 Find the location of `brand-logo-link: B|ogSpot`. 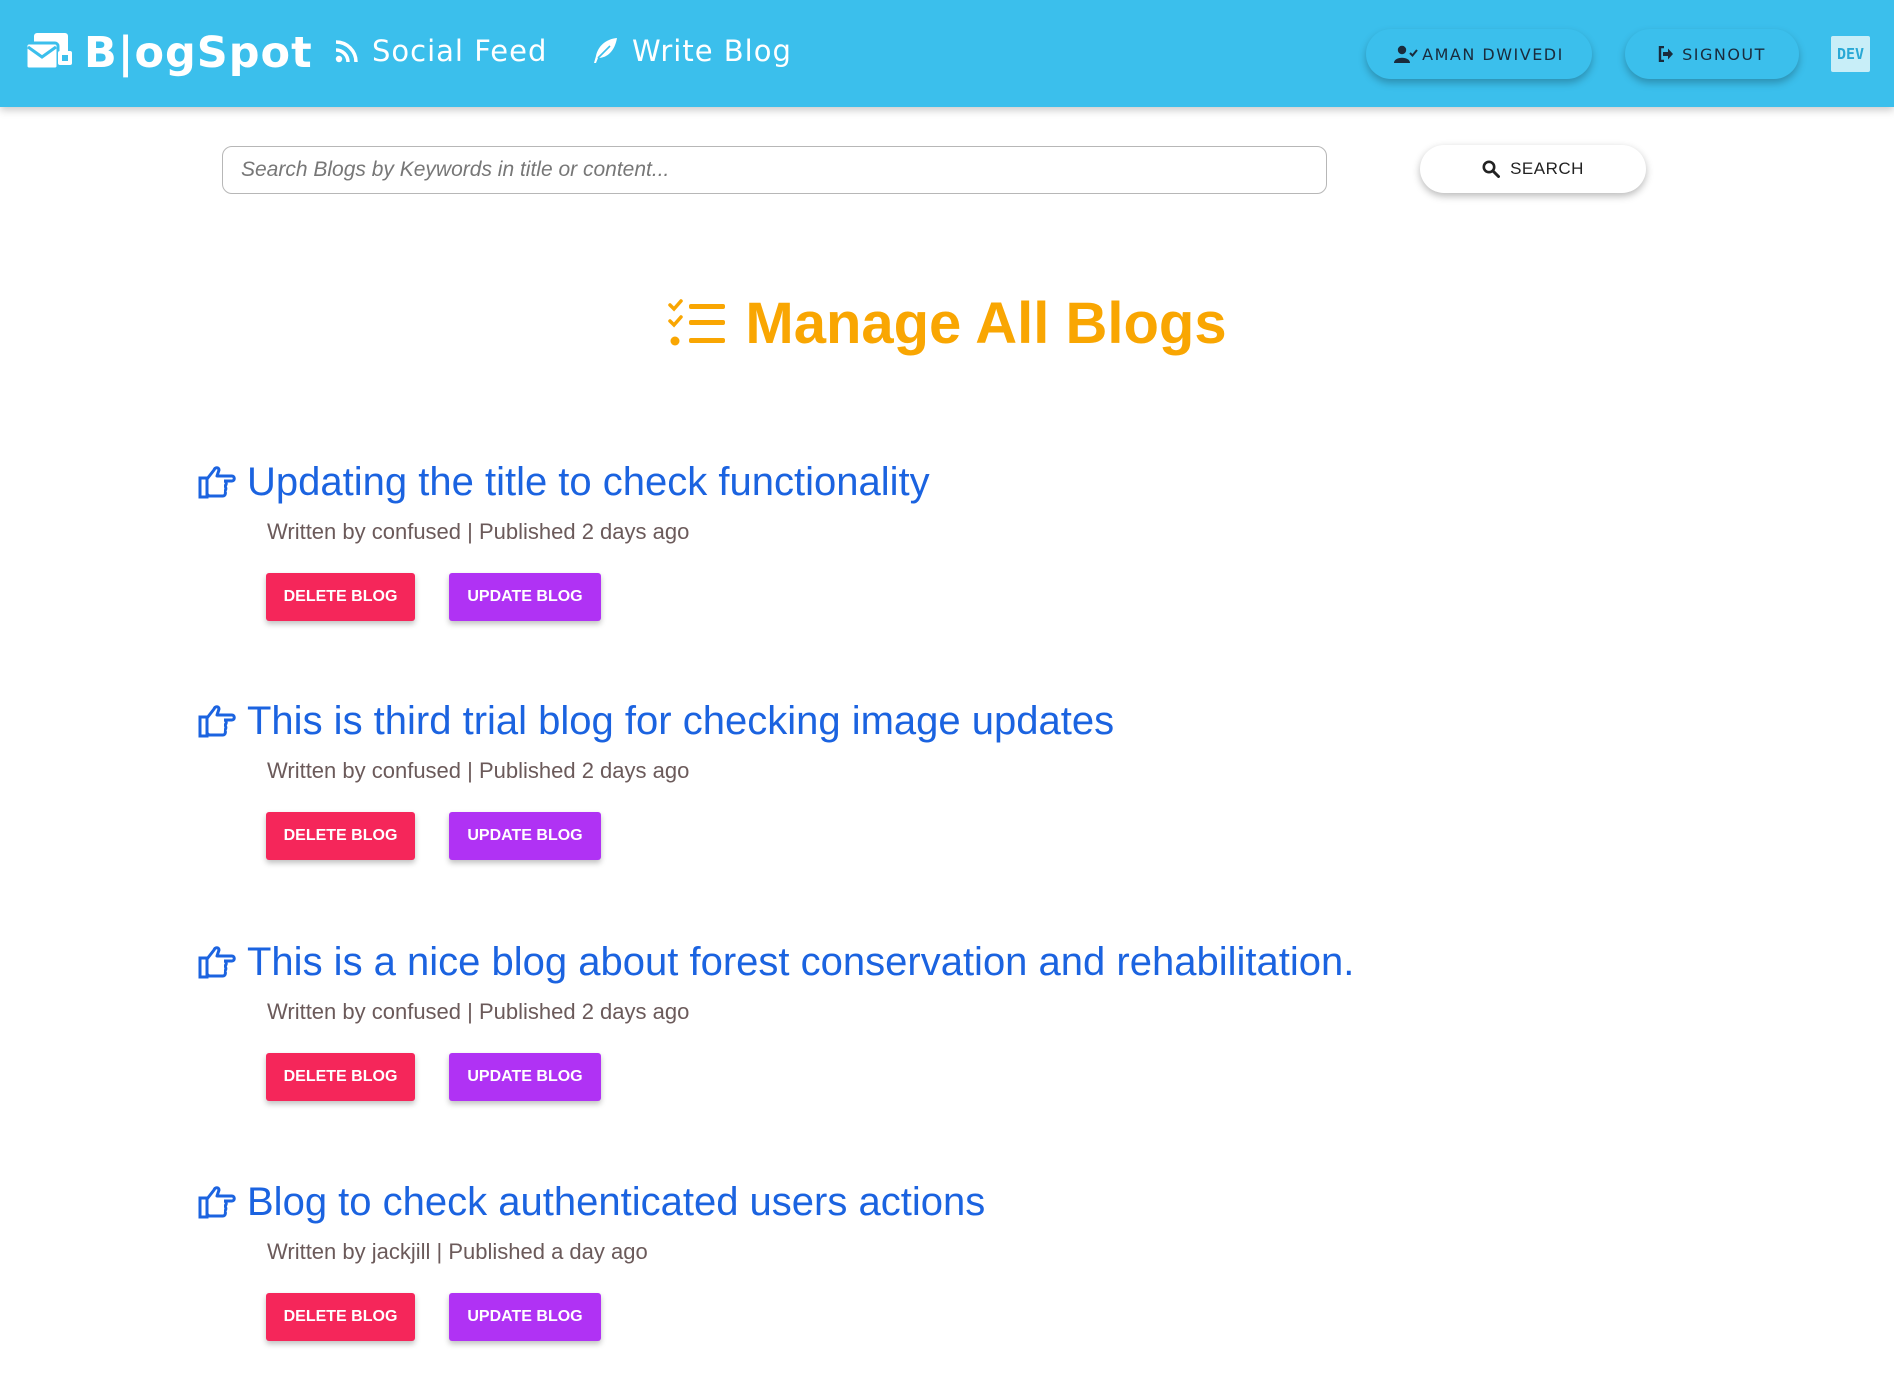

brand-logo-link: B|ogSpot is located at coordinates (167, 53).